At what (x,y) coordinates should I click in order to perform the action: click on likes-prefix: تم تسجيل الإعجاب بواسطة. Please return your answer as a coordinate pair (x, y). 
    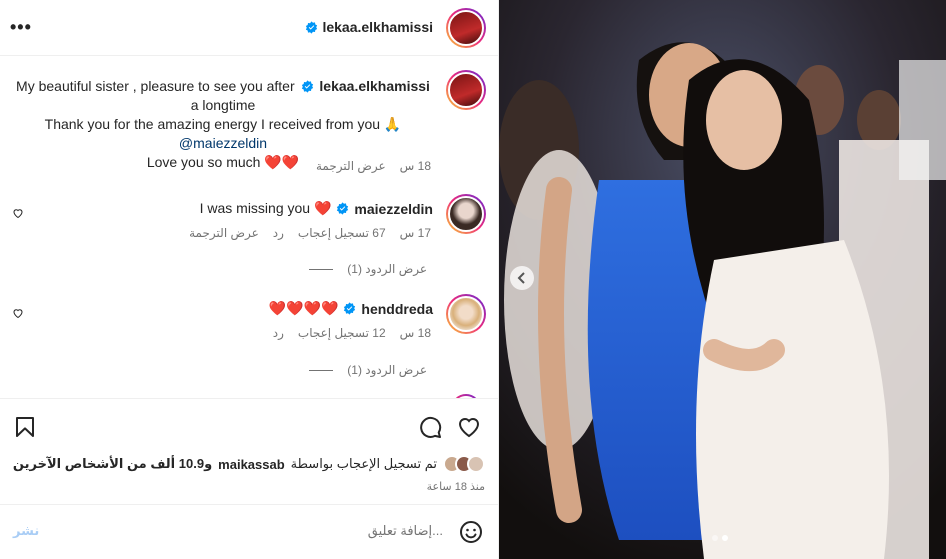
    Looking at the image, I should click on (363, 463).